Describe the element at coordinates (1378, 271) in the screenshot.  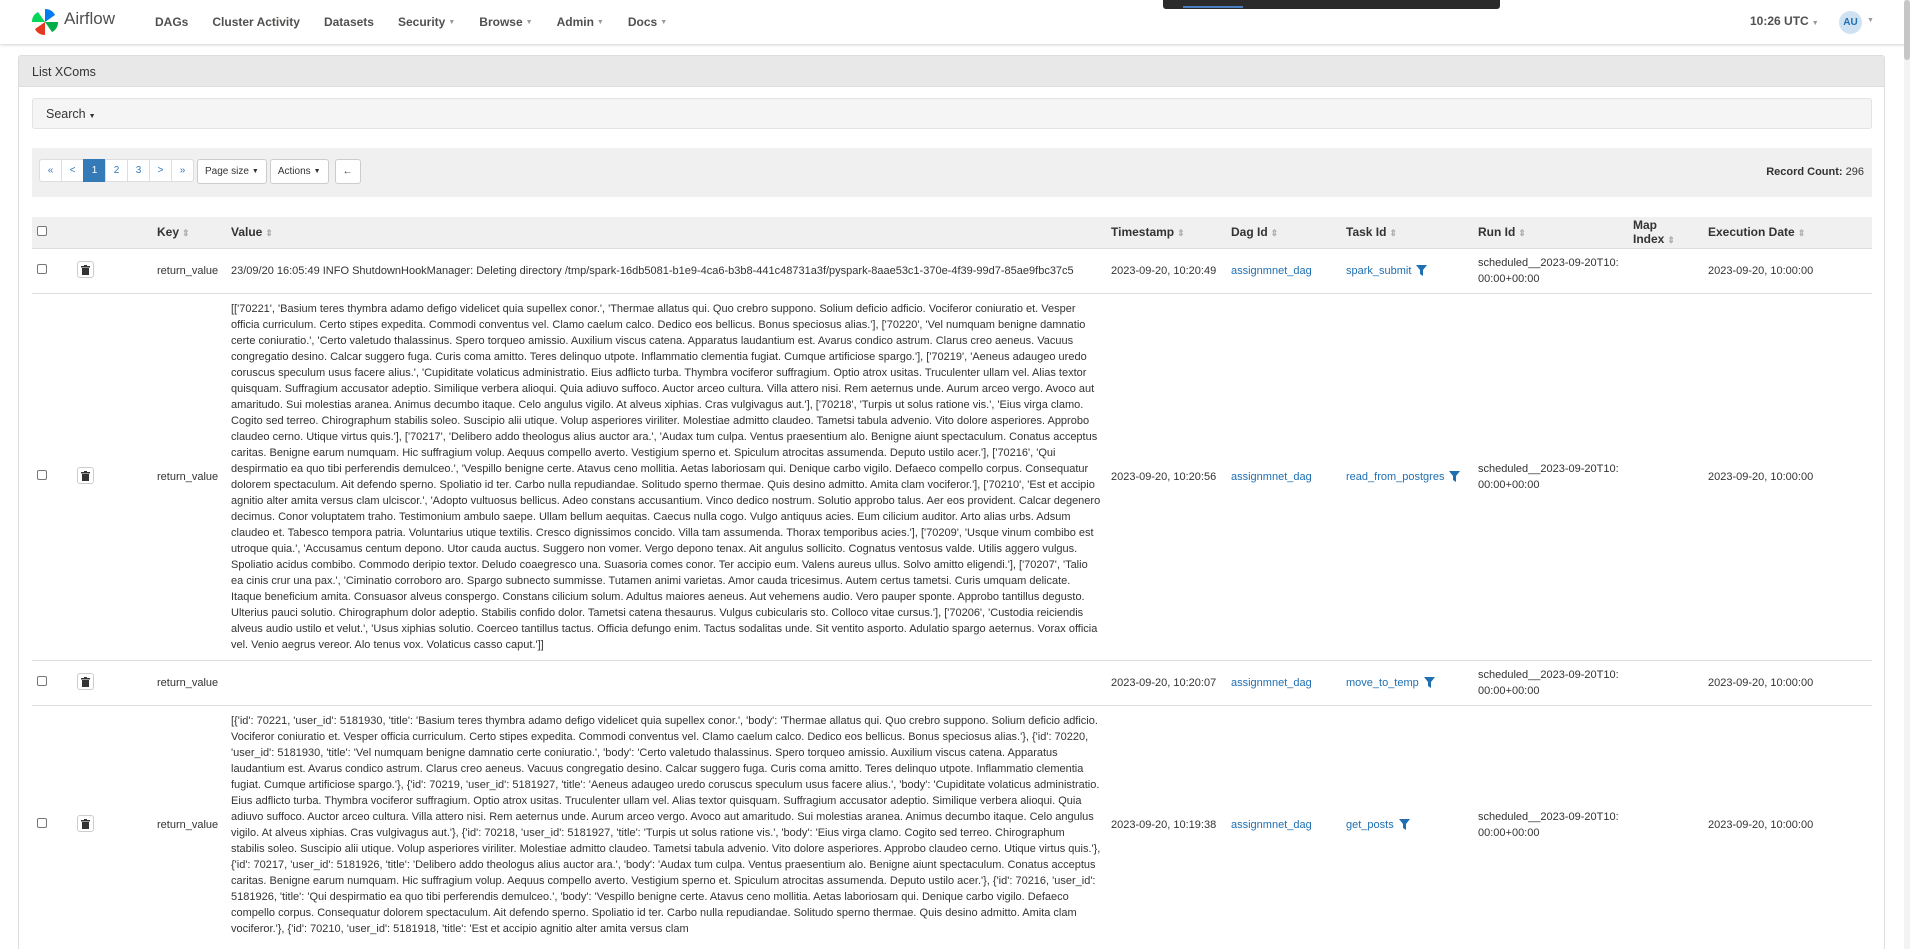
I see `task-id-link: spark_submit` at that location.